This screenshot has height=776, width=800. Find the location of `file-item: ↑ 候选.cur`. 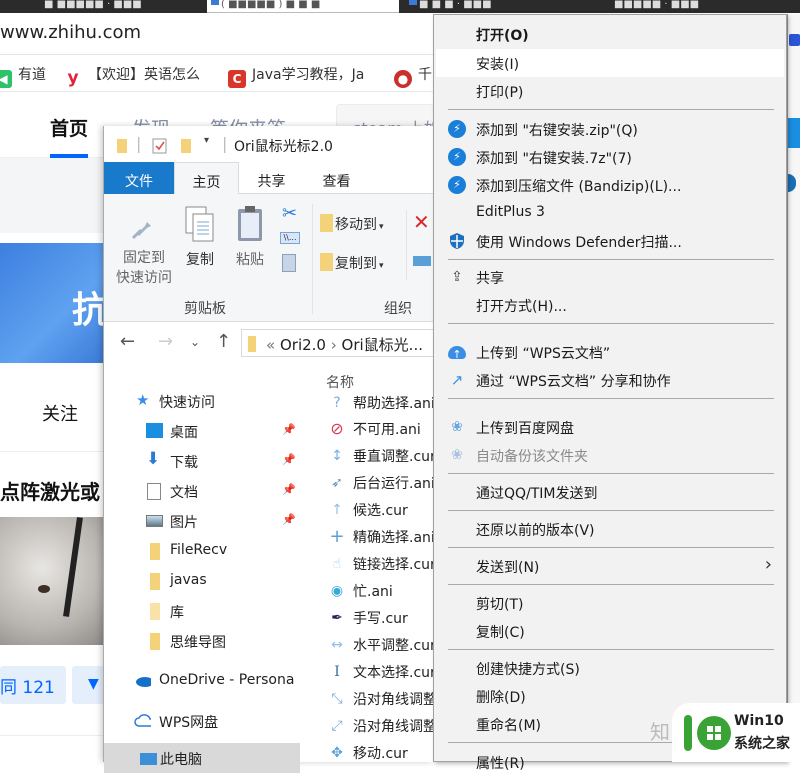

file-item: ↑ 候选.cur is located at coordinates (381, 510).